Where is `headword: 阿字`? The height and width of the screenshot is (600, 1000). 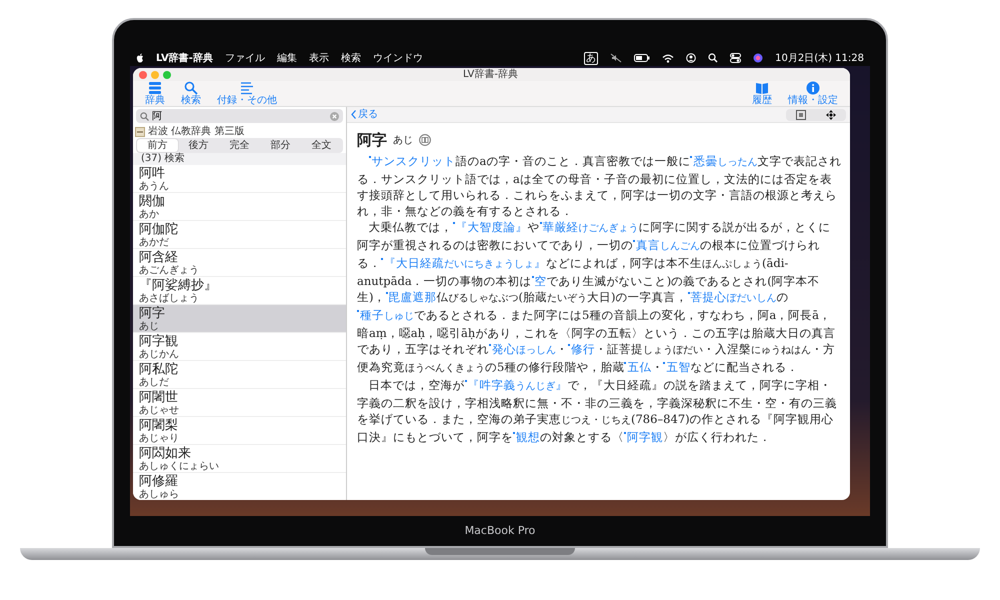
headword: 阿字 is located at coordinates (372, 140).